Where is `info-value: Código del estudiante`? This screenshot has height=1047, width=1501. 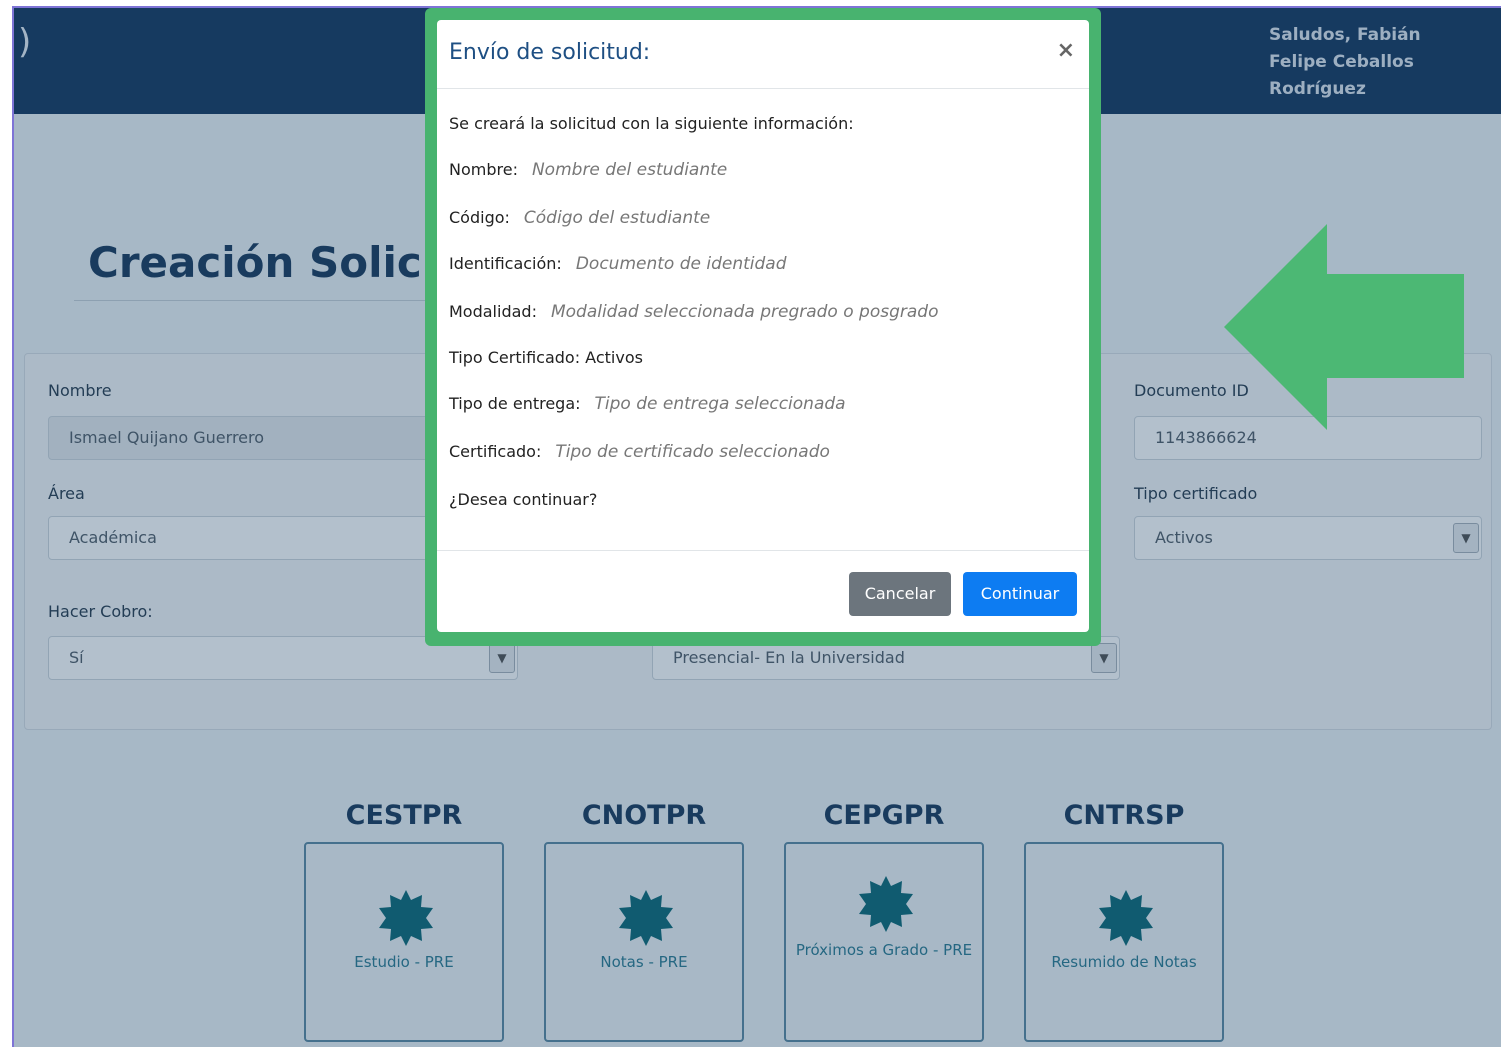 info-value: Código del estudiante is located at coordinates (617, 218).